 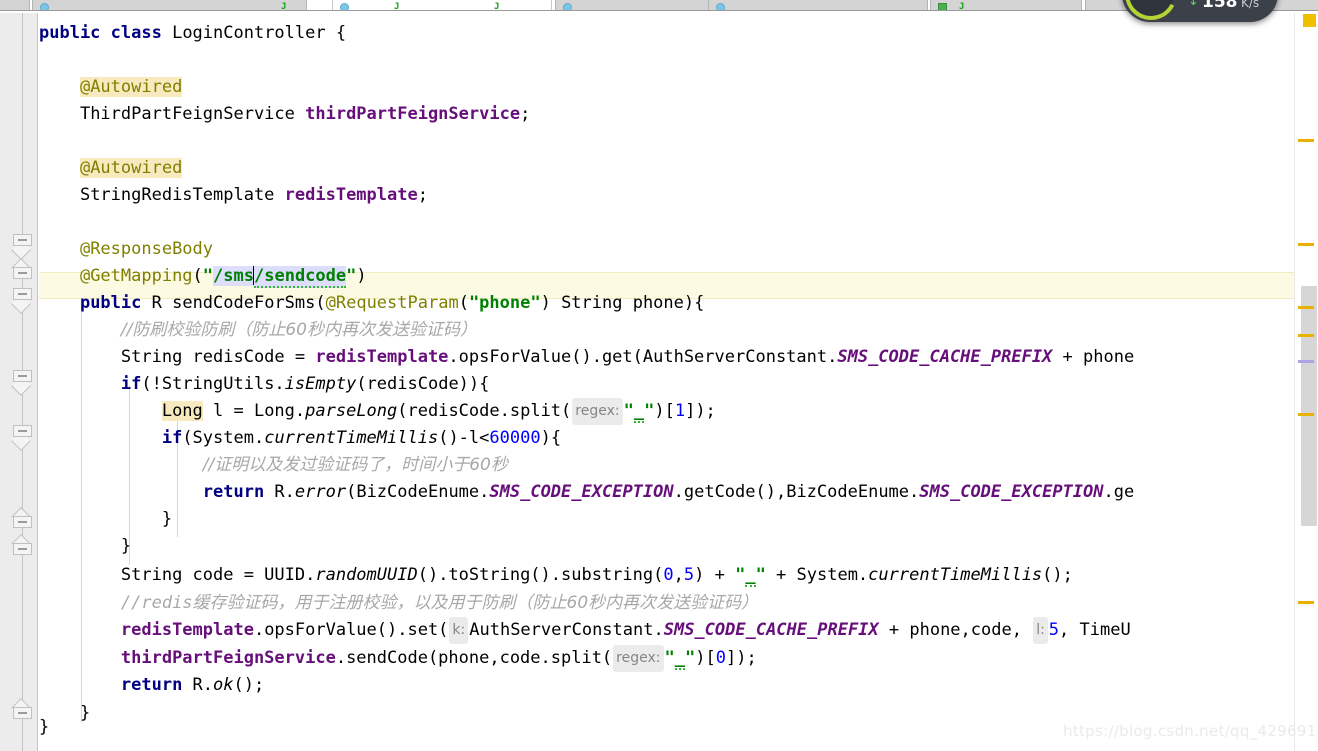 What do you see at coordinates (44, 727) in the screenshot?
I see `code-line-27: }` at bounding box center [44, 727].